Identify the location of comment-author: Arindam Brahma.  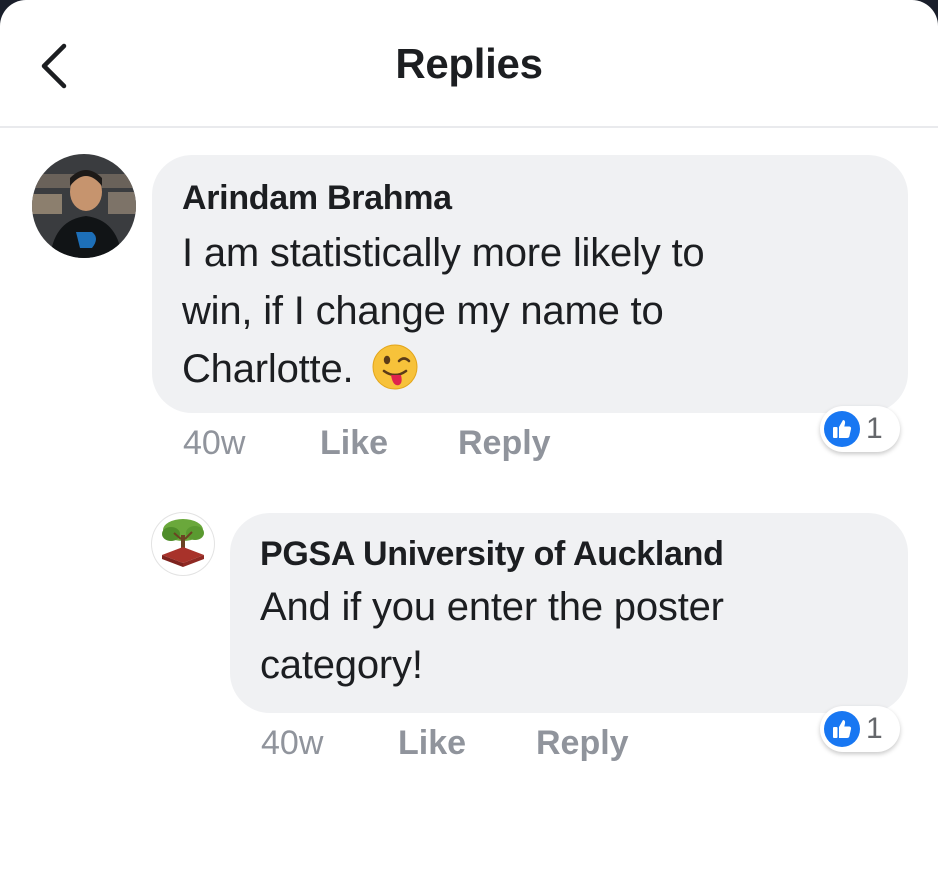
(545, 198).